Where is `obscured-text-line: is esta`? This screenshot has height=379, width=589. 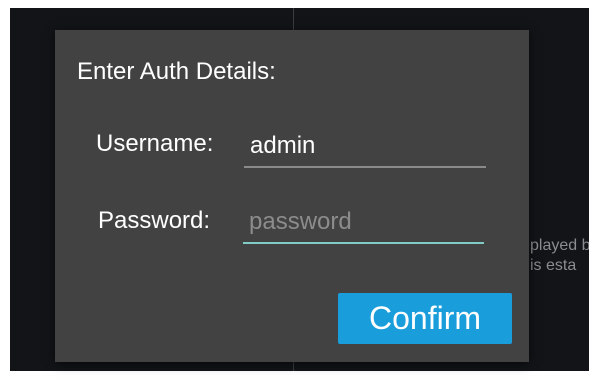 obscured-text-line: is esta is located at coordinates (553, 265).